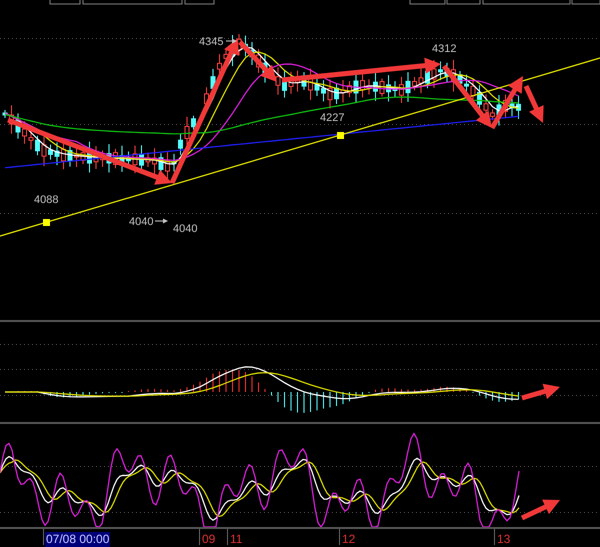 Image resolution: width=600 pixels, height=547 pixels. I want to click on price-label: 4088, so click(46, 200).